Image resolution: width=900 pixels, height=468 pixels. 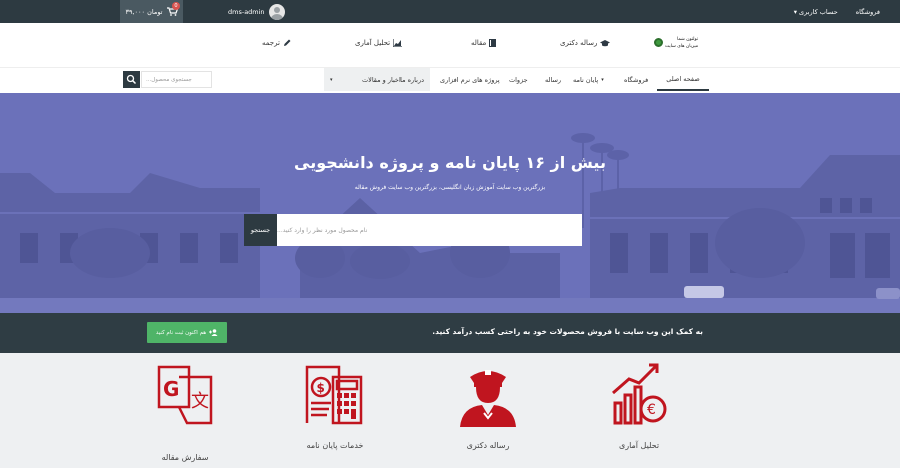 I want to click on logo-mark-icon, so click(x=658, y=42).